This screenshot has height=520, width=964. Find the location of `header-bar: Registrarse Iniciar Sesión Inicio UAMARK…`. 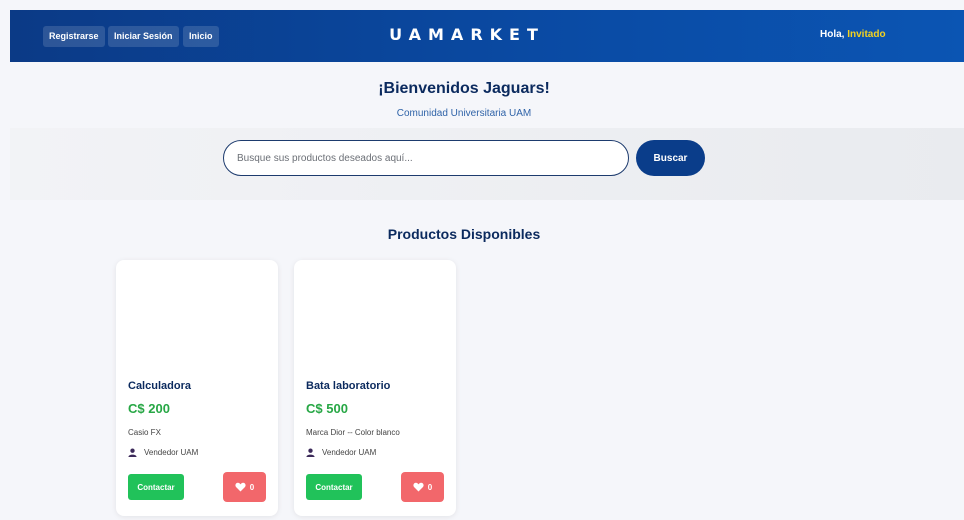

header-bar: Registrarse Iniciar Sesión Inicio UAMARK… is located at coordinates (487, 36).